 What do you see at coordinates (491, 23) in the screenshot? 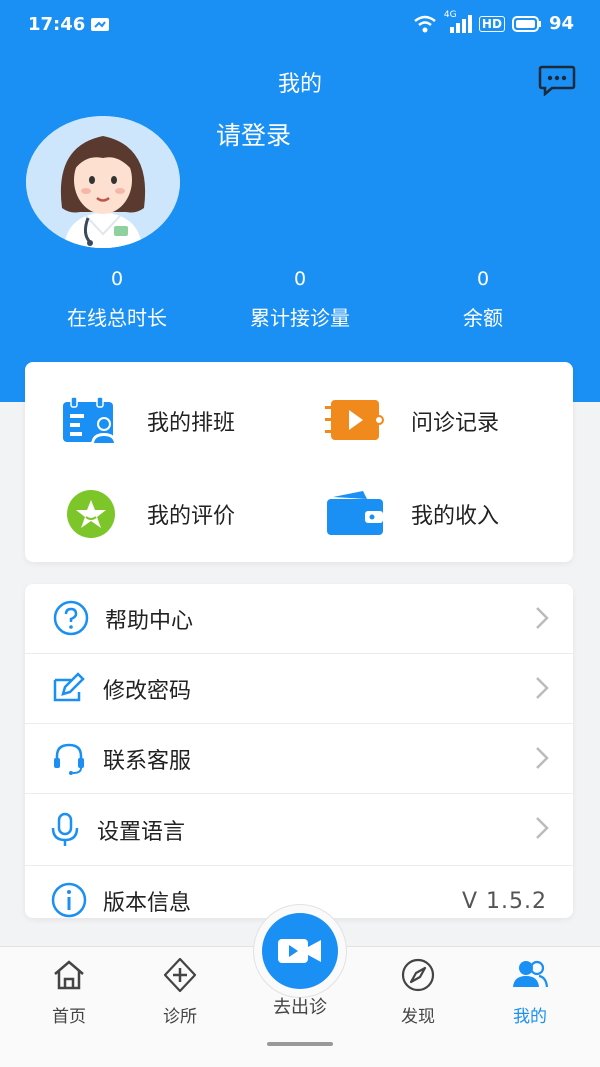
I see `hd-voice-badge: HD` at bounding box center [491, 23].